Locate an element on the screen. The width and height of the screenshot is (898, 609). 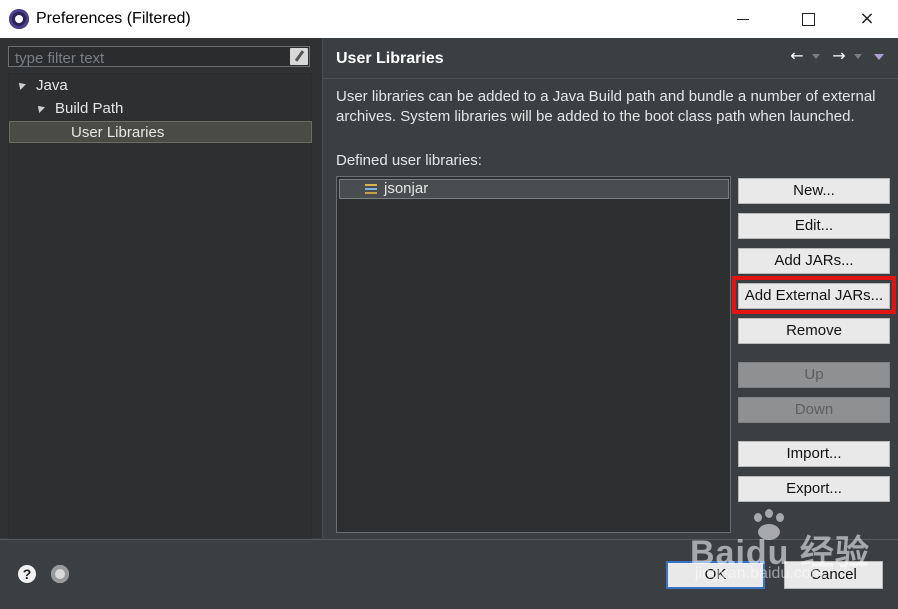
close-icon: × is located at coordinates (867, 18).